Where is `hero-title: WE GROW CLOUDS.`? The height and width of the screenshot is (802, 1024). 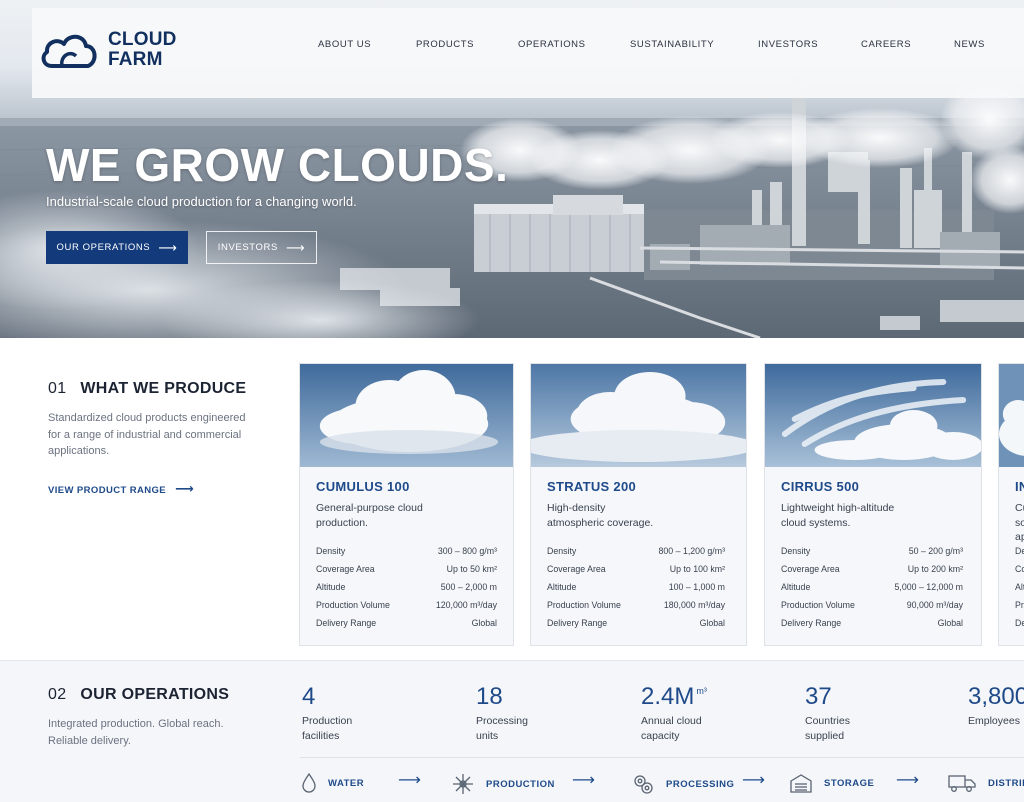
hero-title: WE GROW CLOUDS. is located at coordinates (277, 165).